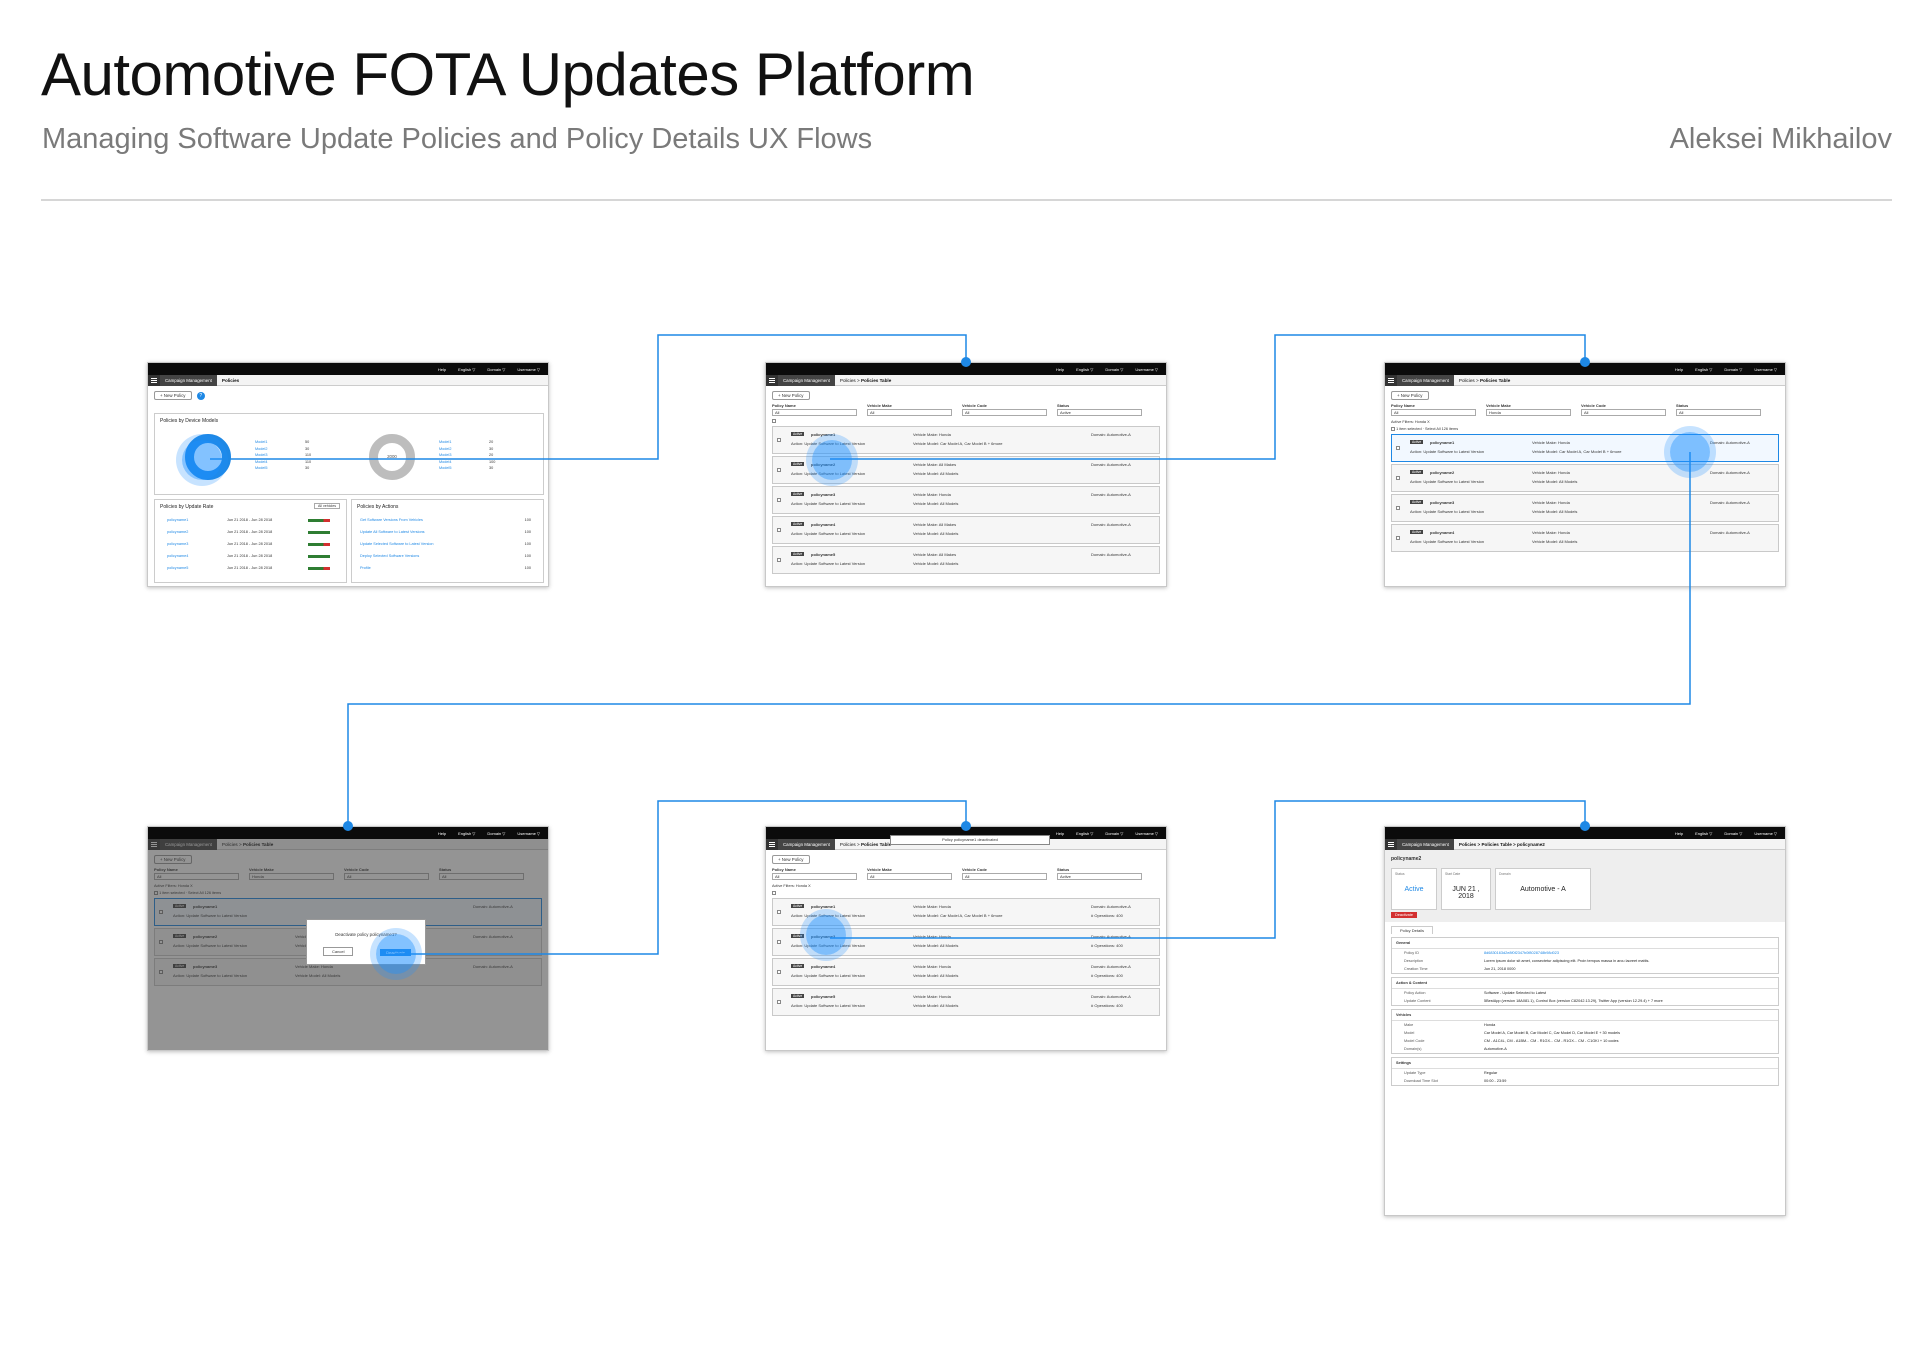 The height and width of the screenshot is (1360, 1920). Describe the element at coordinates (1404, 915) in the screenshot. I see `deactivate-button: Deactivate` at that location.